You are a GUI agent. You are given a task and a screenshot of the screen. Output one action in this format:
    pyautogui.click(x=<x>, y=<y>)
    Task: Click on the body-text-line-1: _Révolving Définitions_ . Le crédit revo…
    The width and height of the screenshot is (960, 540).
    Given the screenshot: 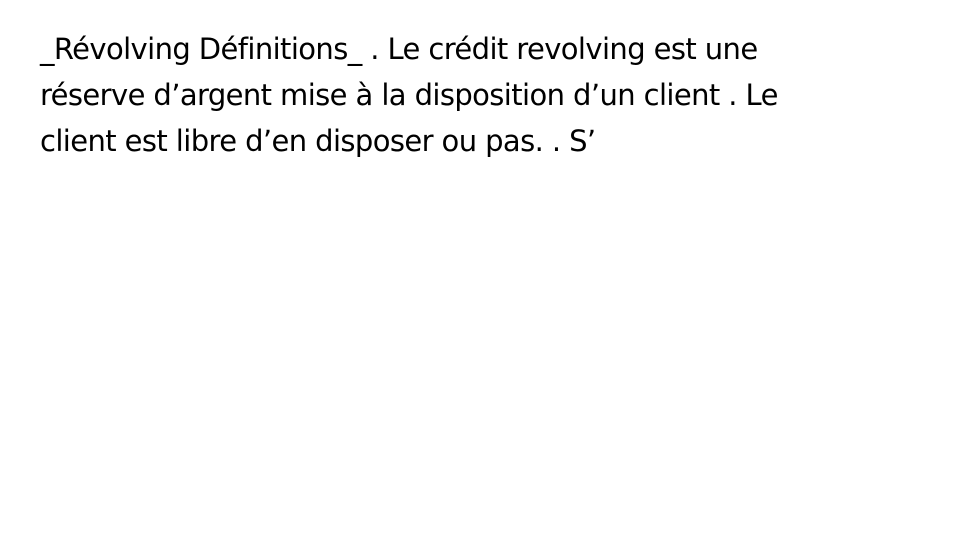 What is the action you would take?
    pyautogui.click(x=399, y=49)
    